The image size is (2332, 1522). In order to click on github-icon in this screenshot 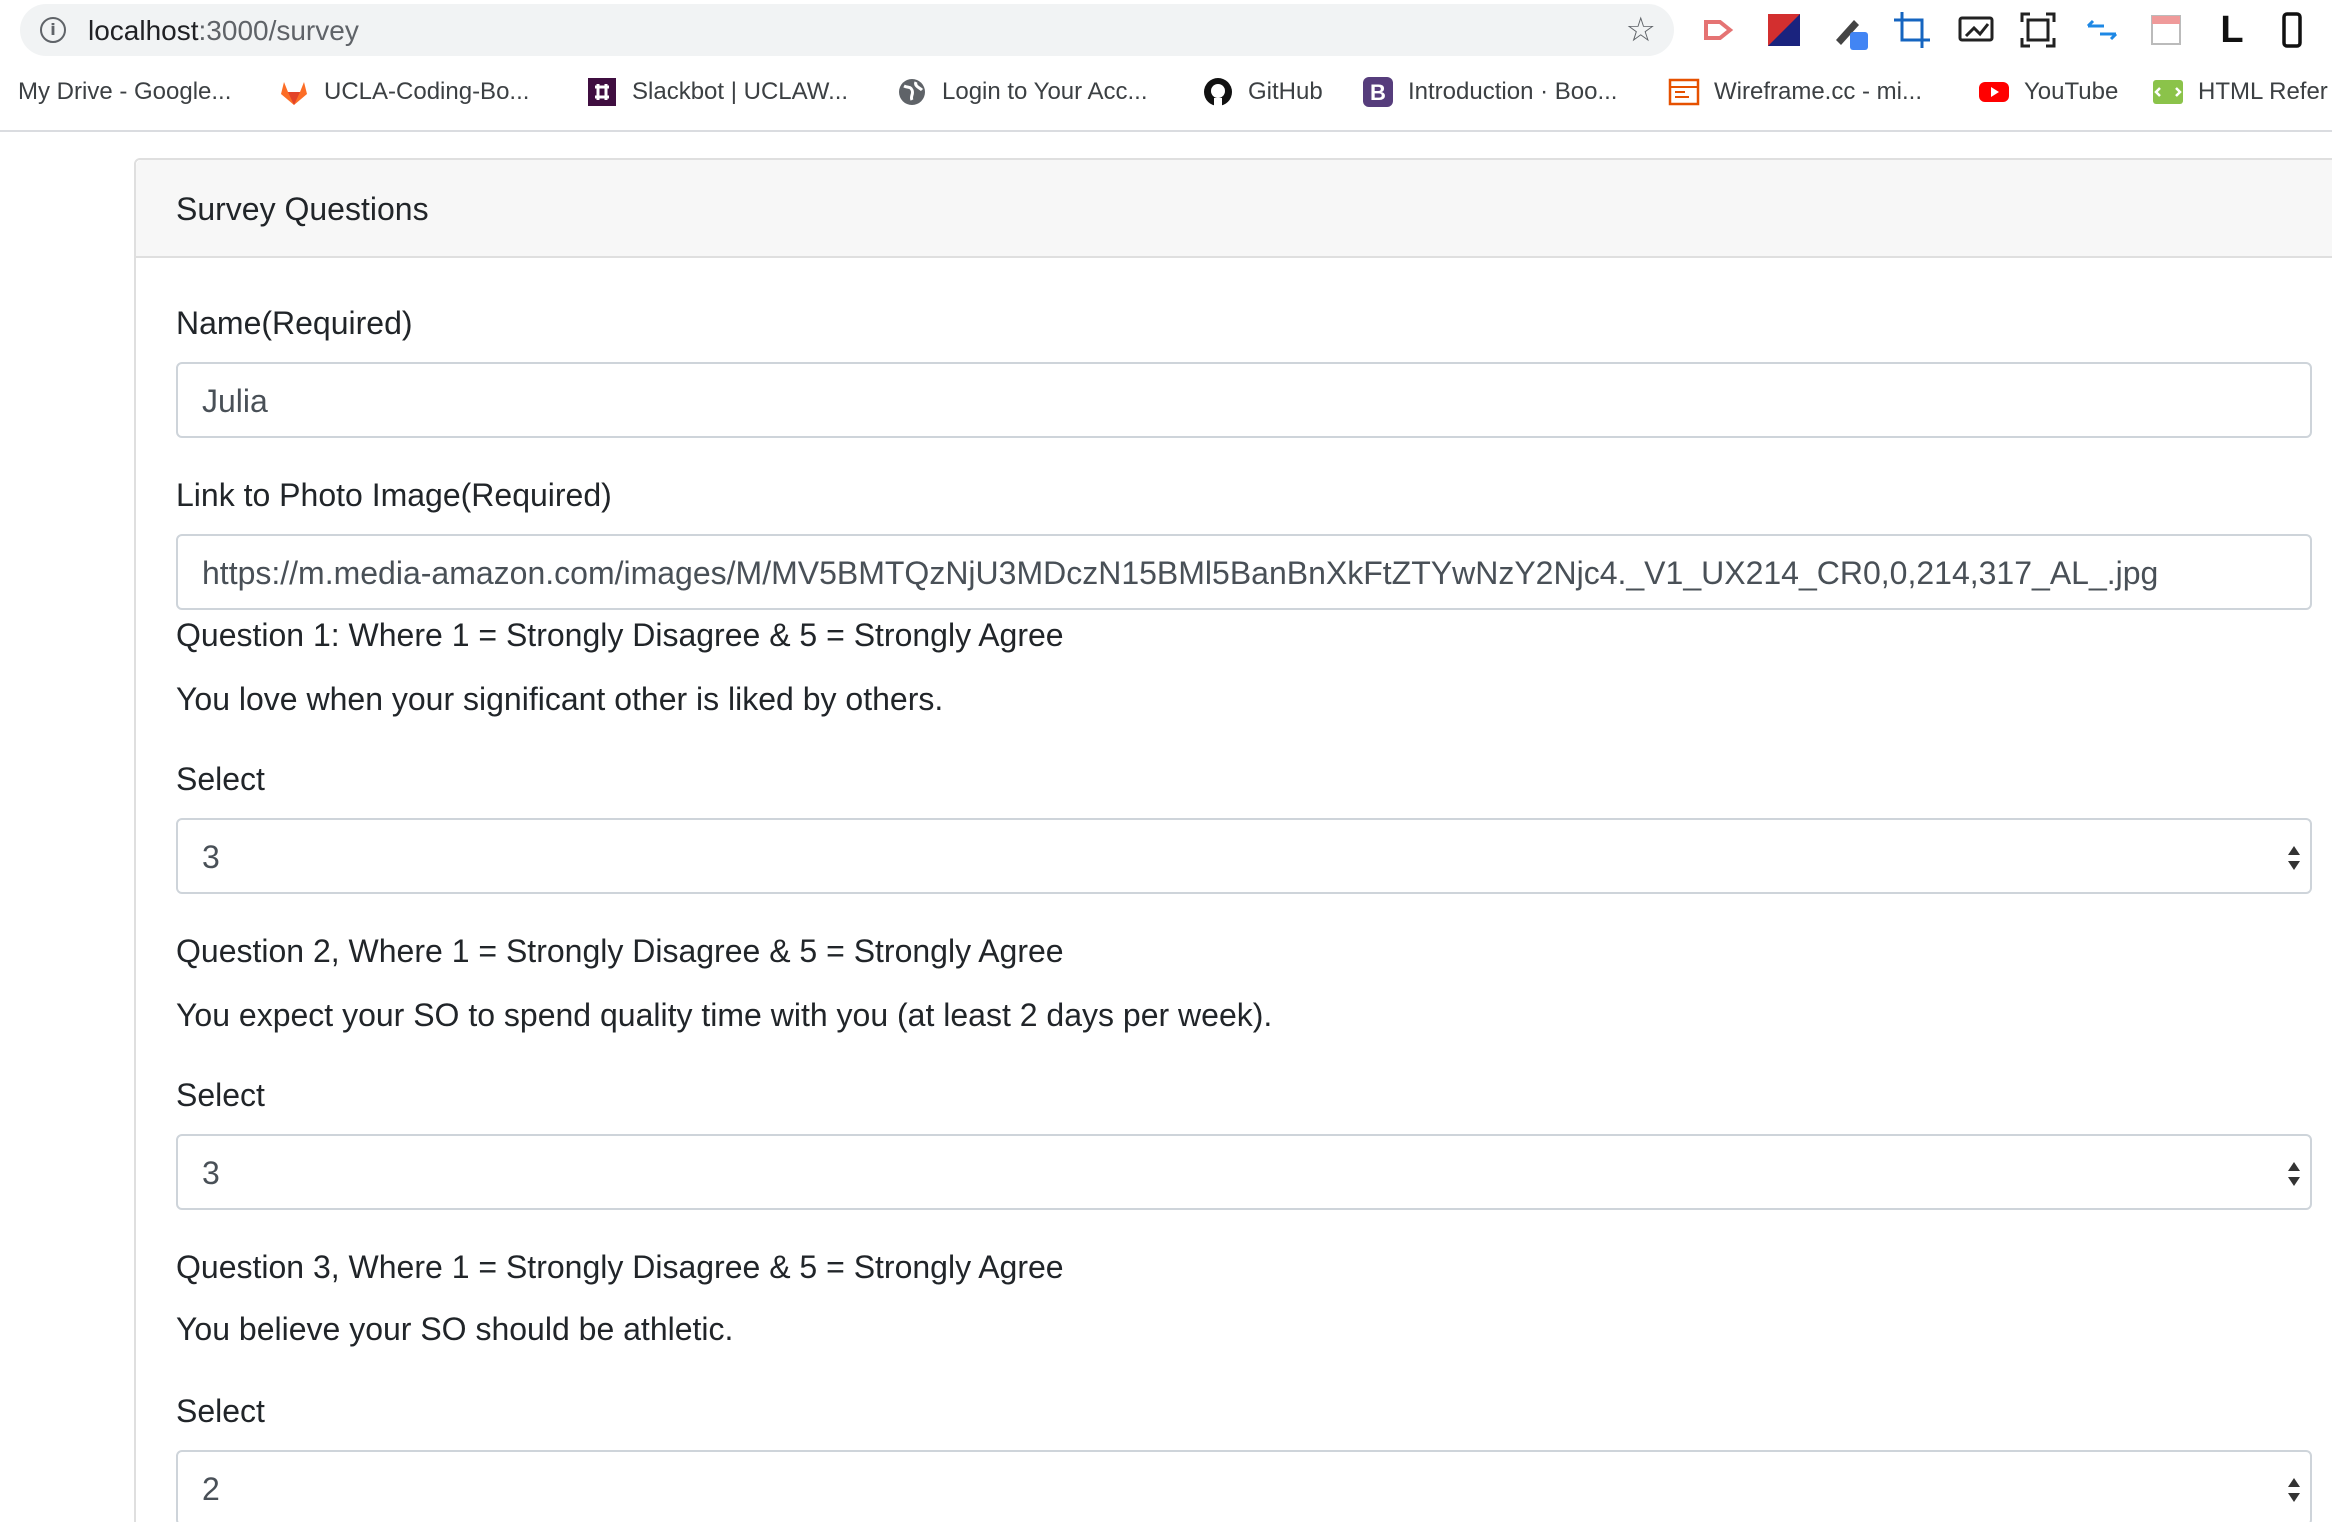, I will do `click(1218, 92)`.